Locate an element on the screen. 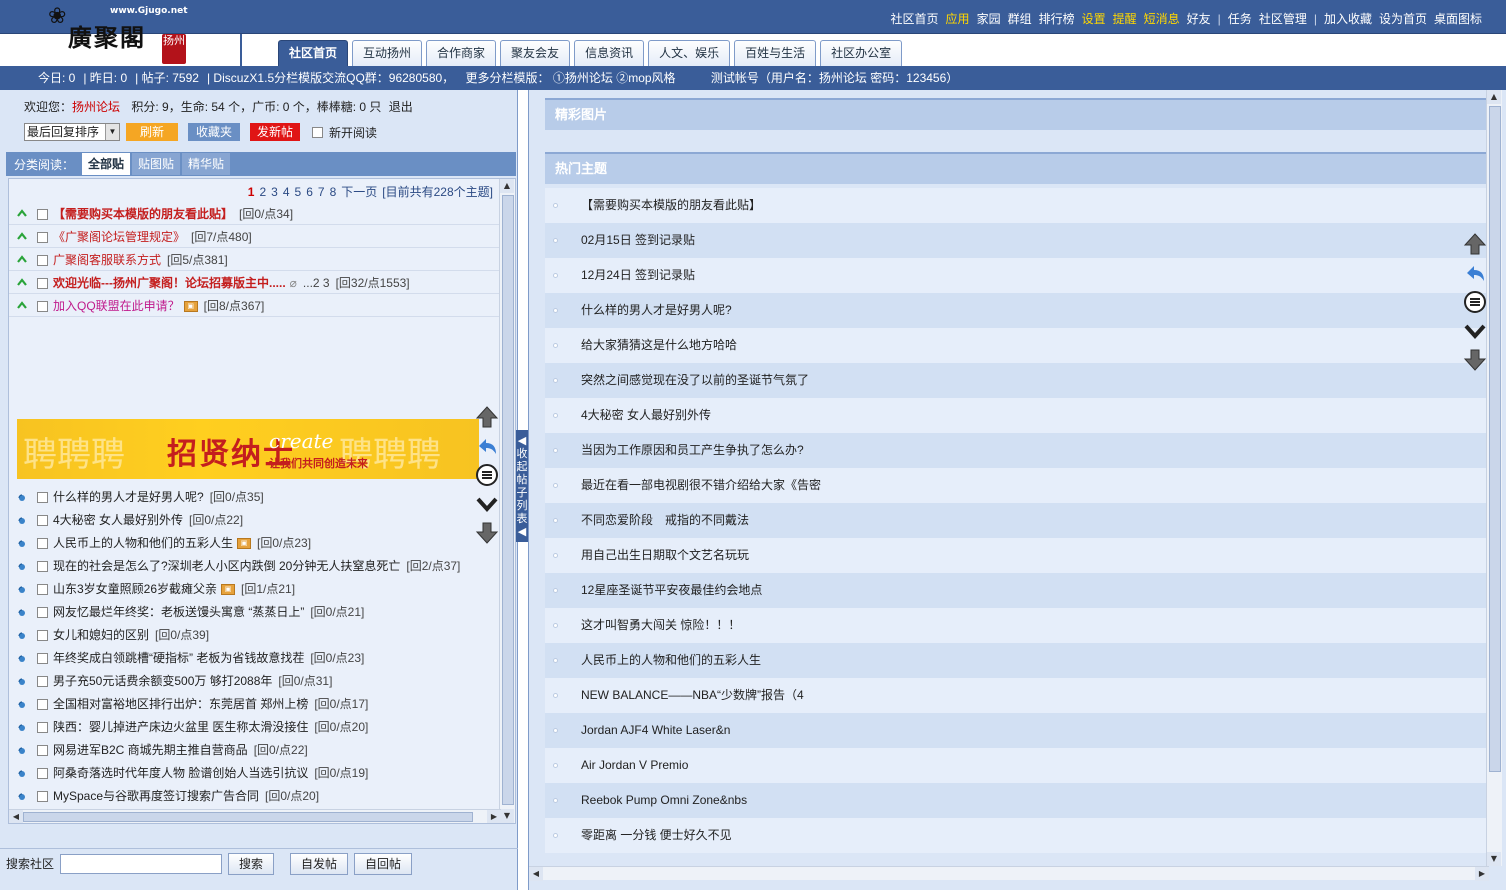  thread-title-link: 现在的社会是怎么了?深圳老人小区内跌倒 20分钟无人扶窒息死亡 is located at coordinates (226, 566).